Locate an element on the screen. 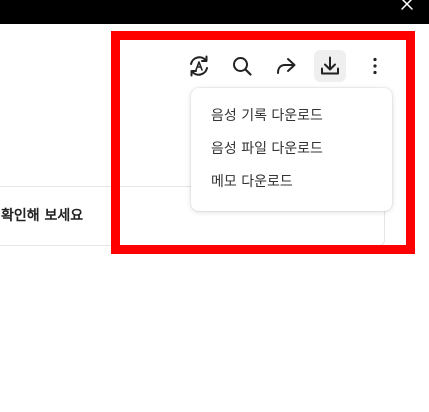 This screenshot has width=429, height=412. download-button is located at coordinates (330, 66).